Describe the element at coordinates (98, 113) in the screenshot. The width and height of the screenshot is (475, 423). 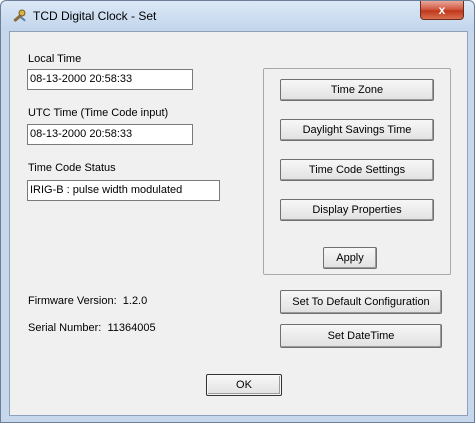
I see `utc-time-label: UTC Time (Time Code input)` at that location.